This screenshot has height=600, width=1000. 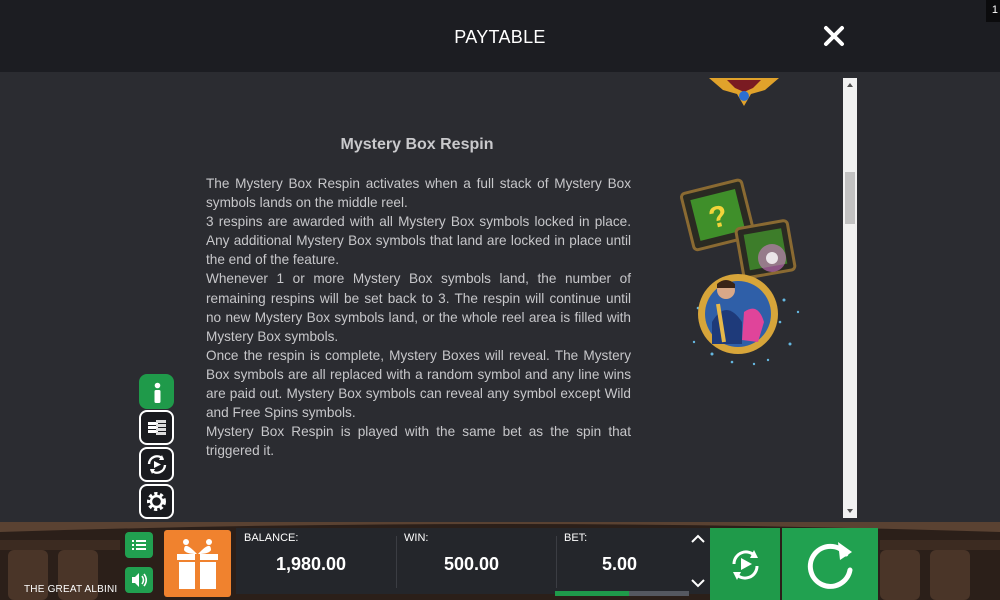 What do you see at coordinates (592, 593) in the screenshot?
I see `bet-level-indicator` at bounding box center [592, 593].